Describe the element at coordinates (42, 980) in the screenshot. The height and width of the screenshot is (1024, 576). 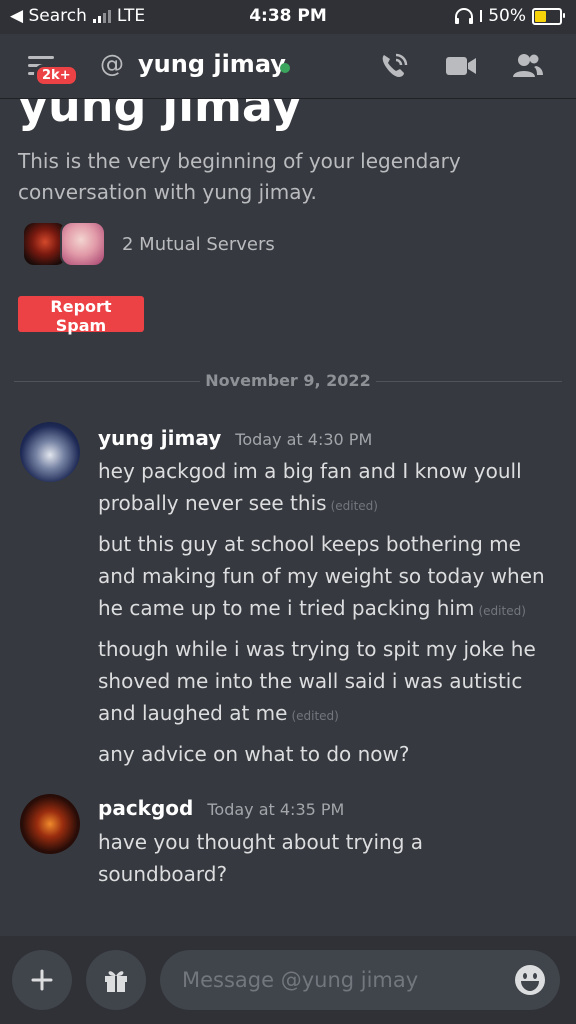
I see `plus-icon` at that location.